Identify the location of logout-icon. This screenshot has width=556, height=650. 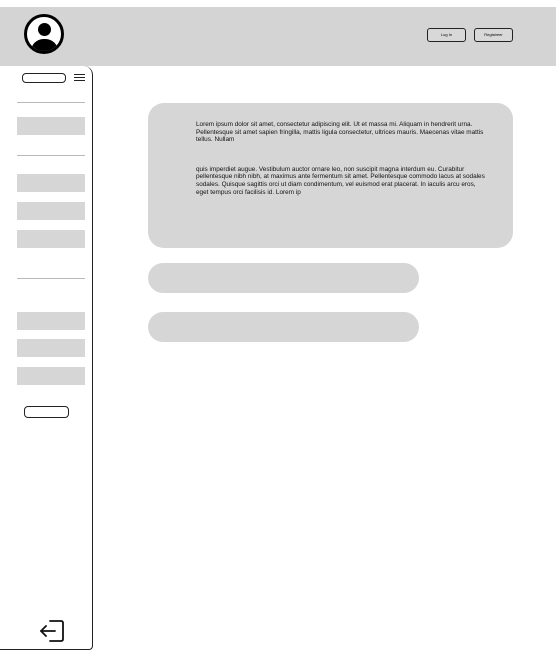
(52, 631).